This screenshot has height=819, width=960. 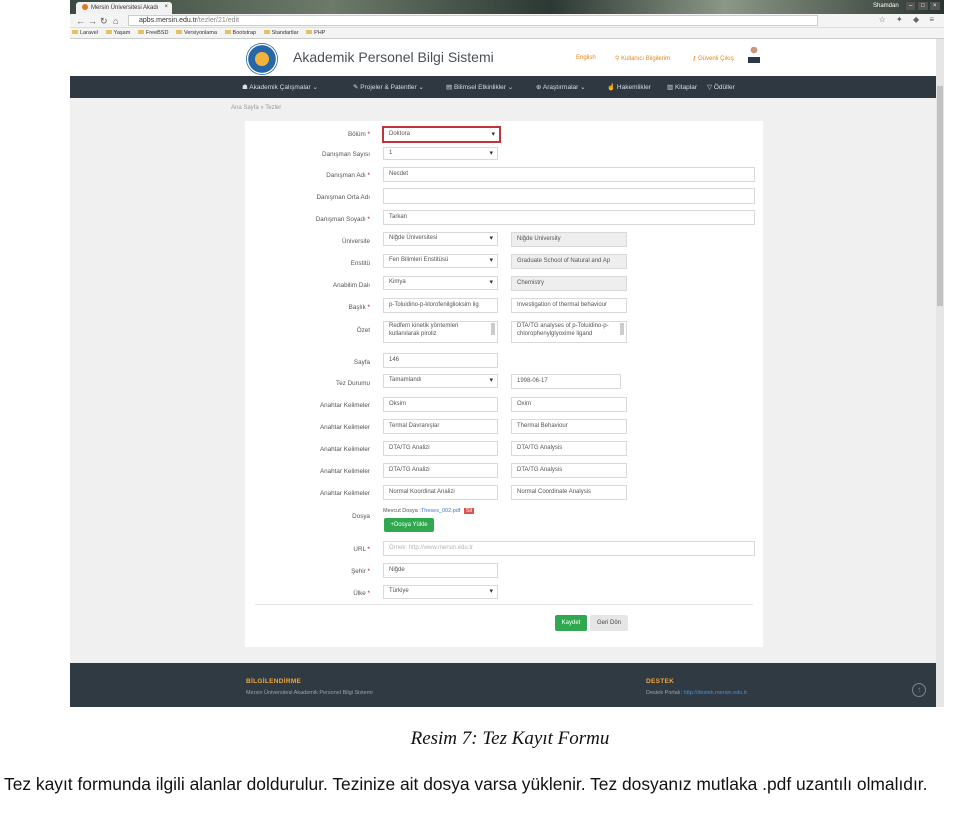 I want to click on scroll-top-icon: ↑, so click(x=919, y=690).